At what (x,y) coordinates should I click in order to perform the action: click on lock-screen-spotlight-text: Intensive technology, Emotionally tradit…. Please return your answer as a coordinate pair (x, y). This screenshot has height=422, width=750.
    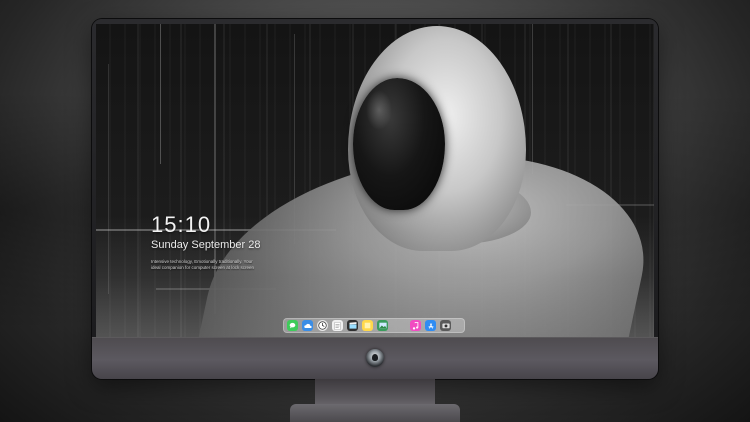
    Looking at the image, I should click on (207, 265).